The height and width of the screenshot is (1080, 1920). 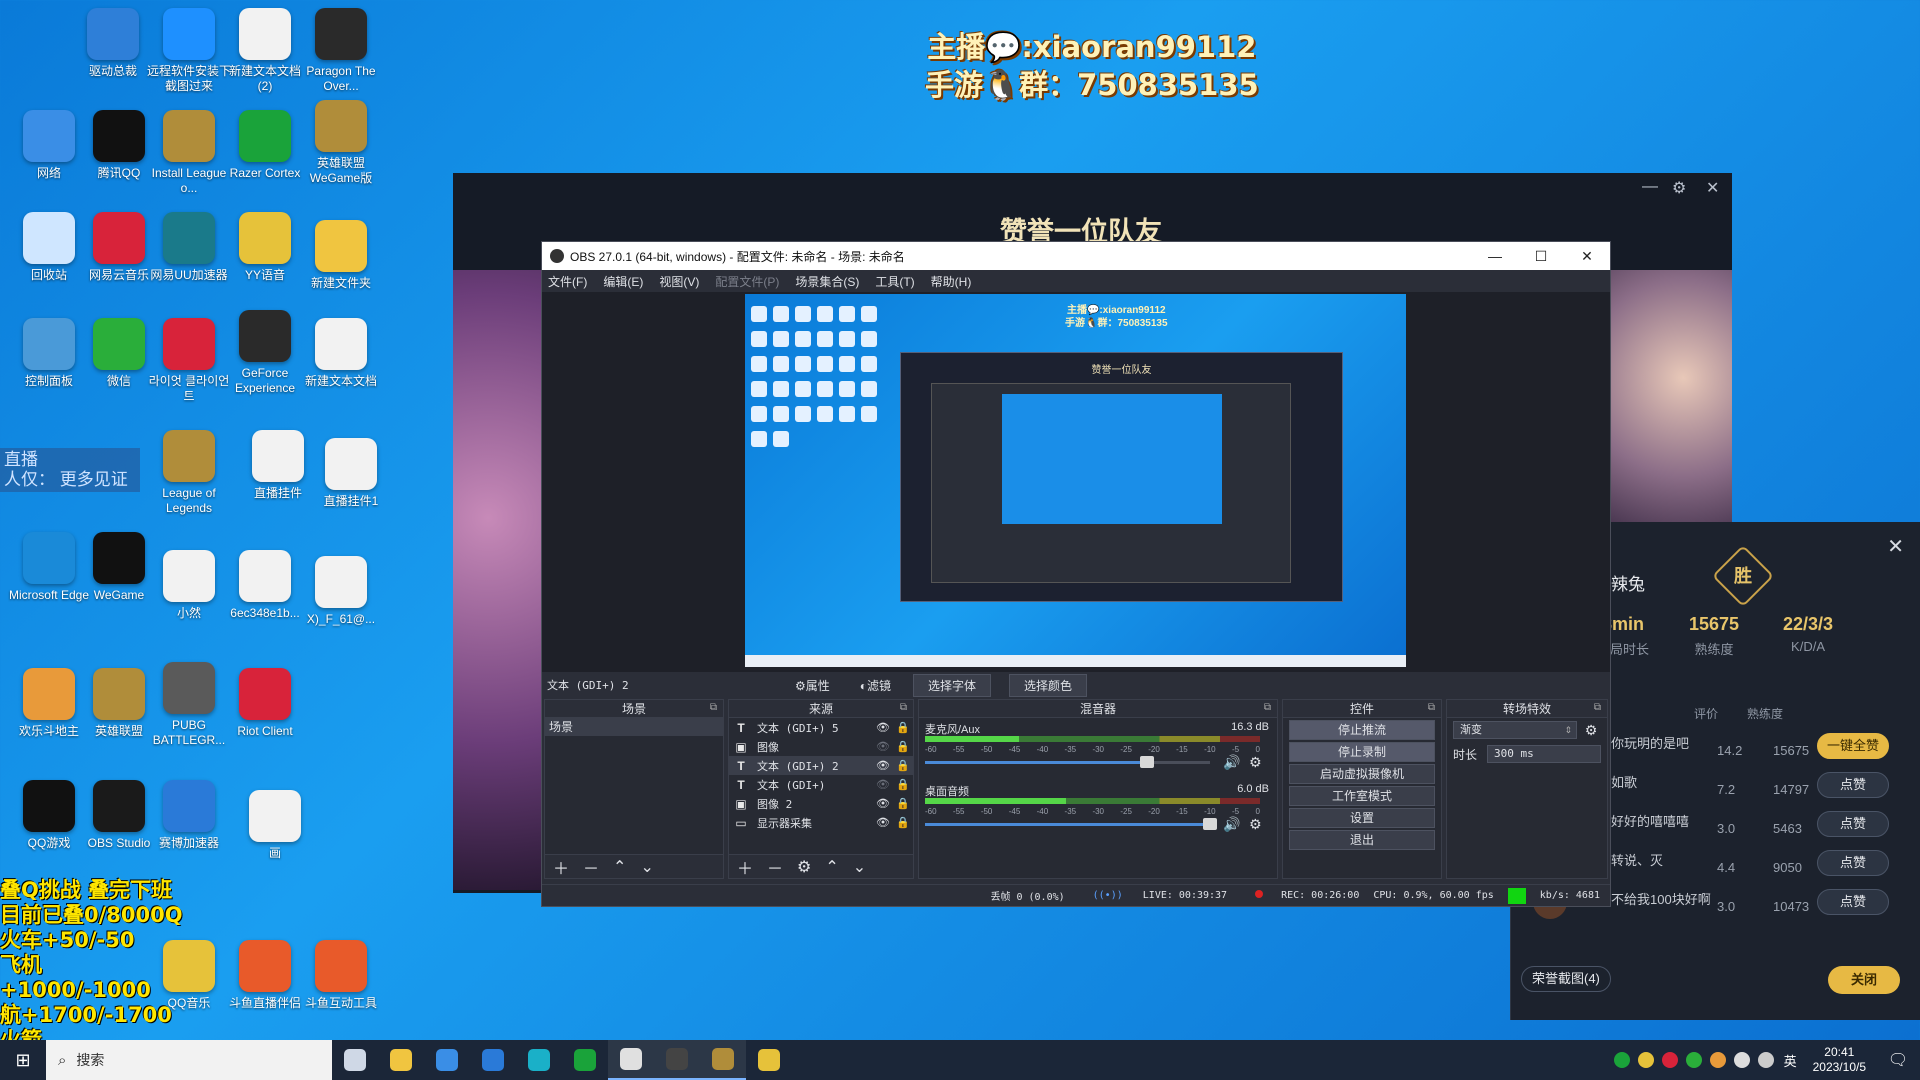 What do you see at coordinates (1898, 1060) in the screenshot?
I see `notification-icon: 🗨` at bounding box center [1898, 1060].